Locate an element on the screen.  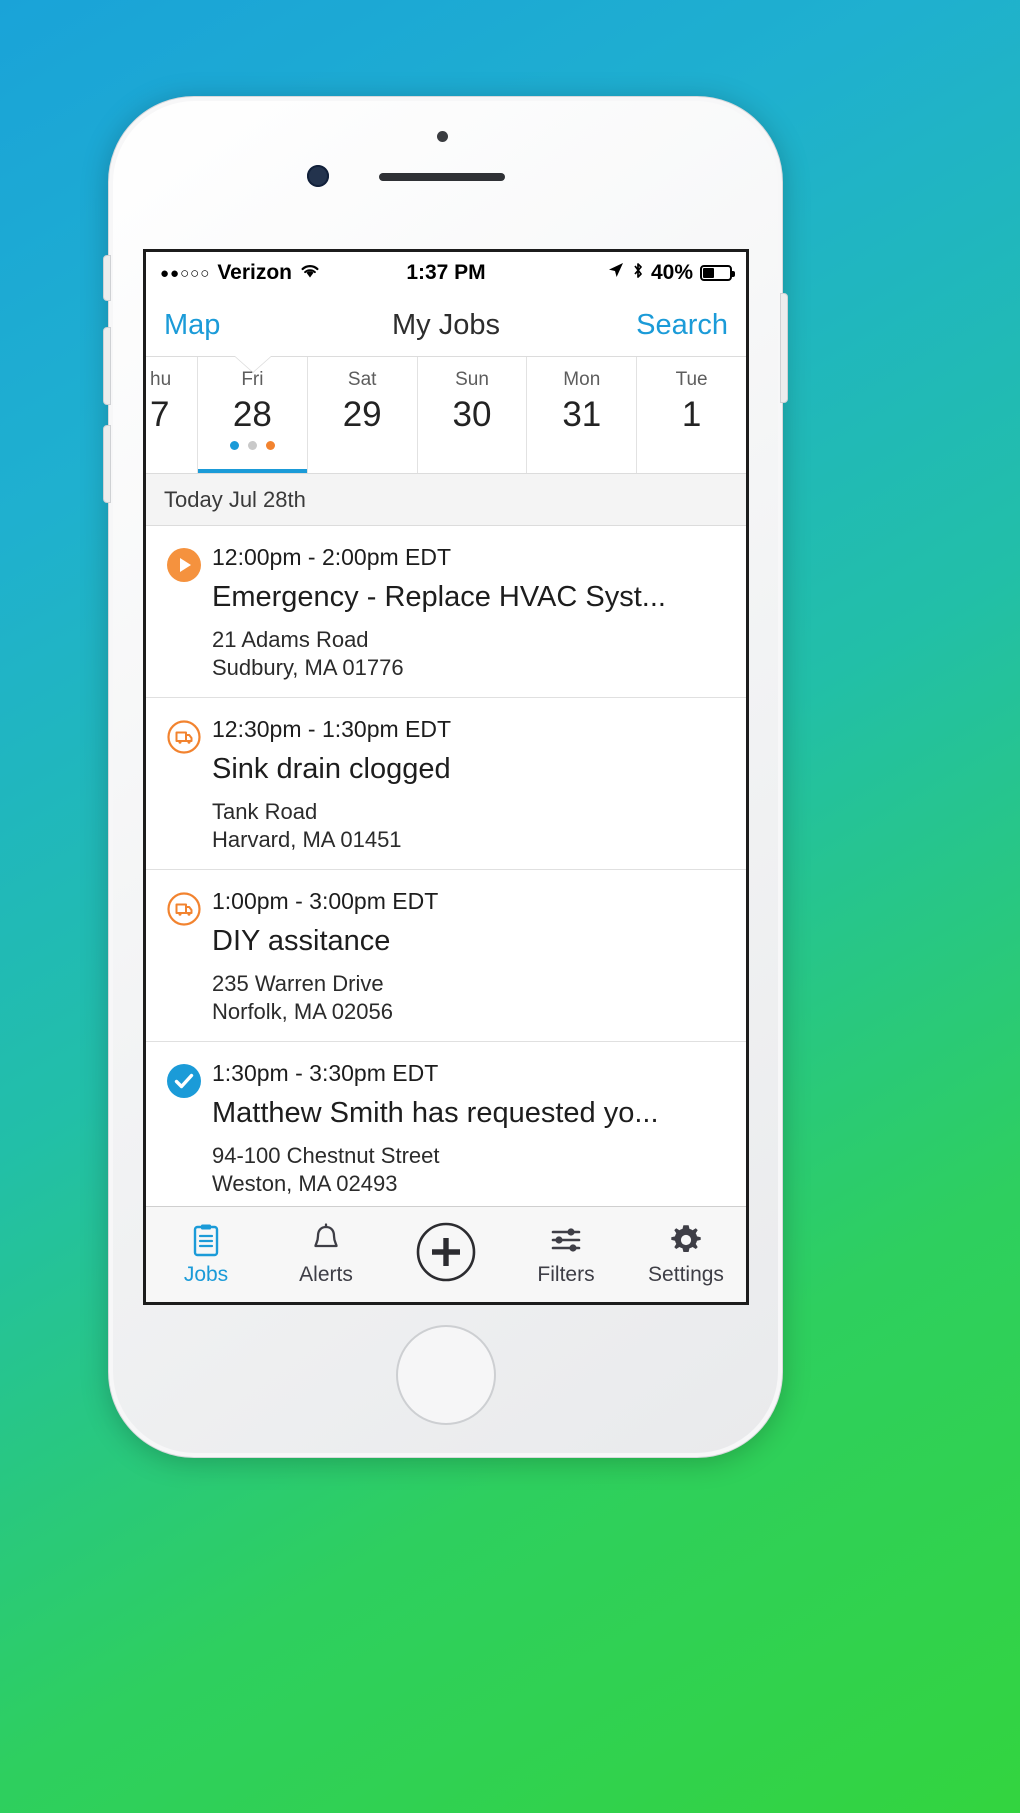
day-number: 1 is located at coordinates (691, 414).